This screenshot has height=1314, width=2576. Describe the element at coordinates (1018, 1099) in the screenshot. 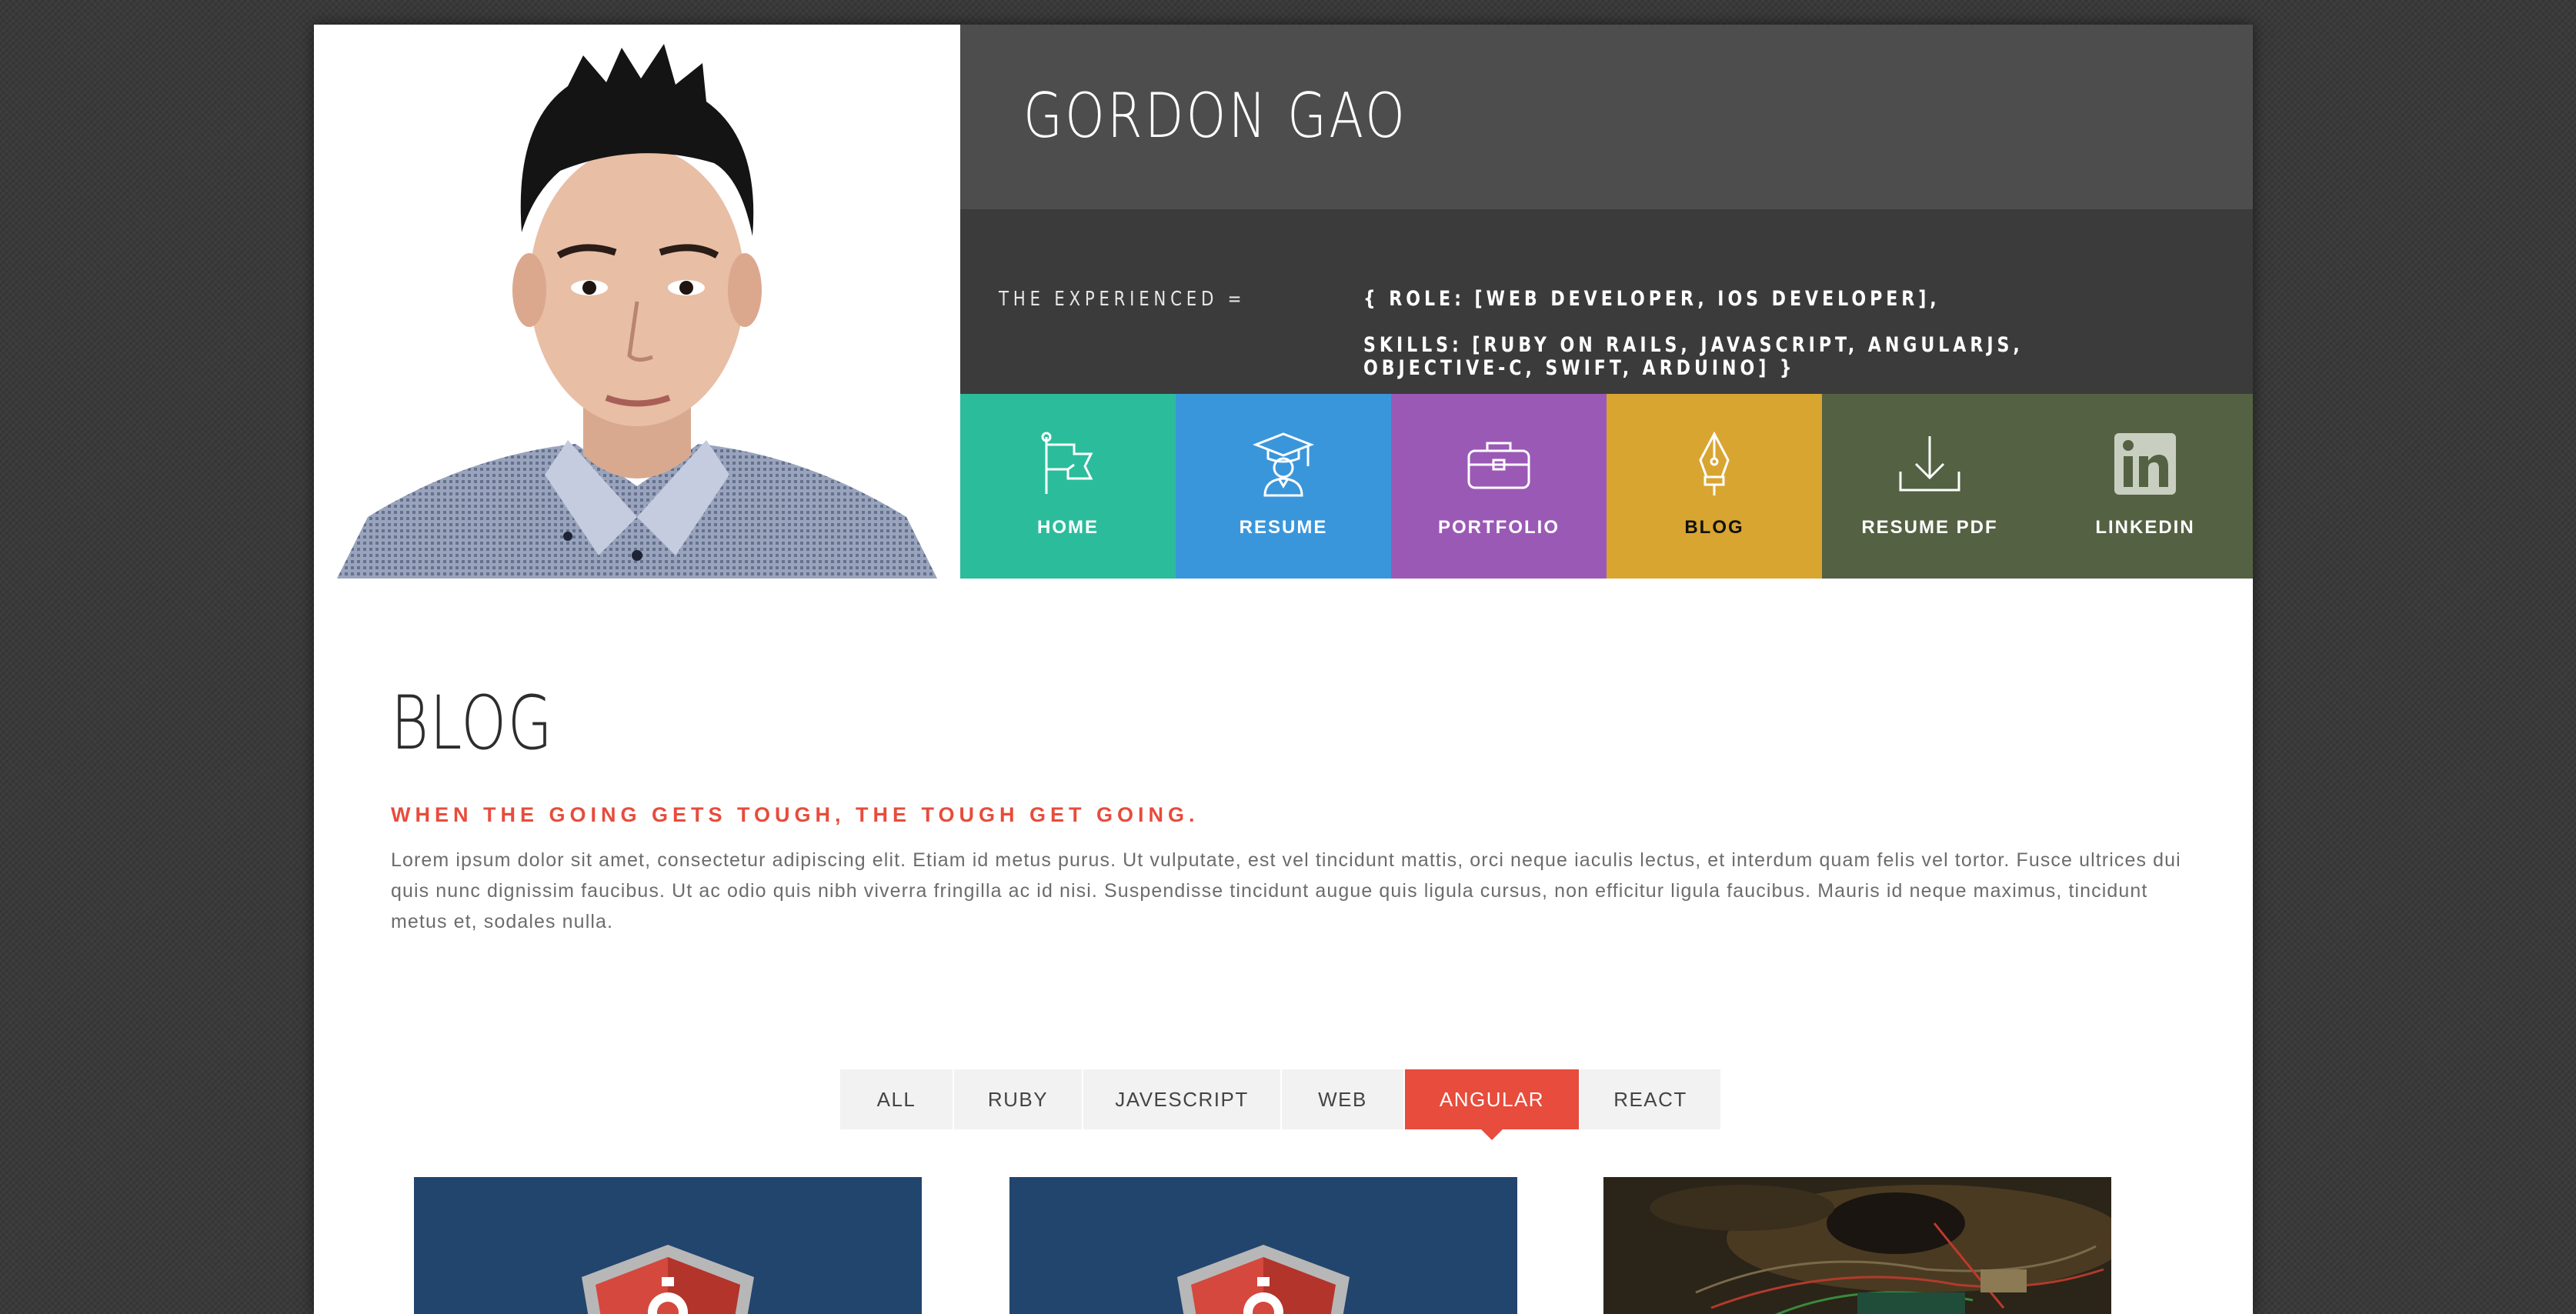

I see `filter-ruby: RUBY` at that location.